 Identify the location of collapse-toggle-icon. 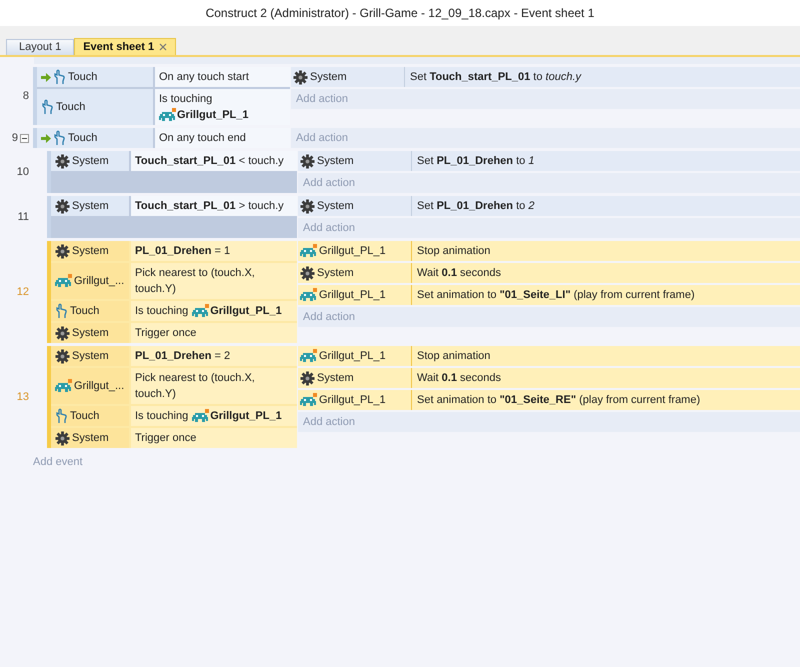
(24, 138).